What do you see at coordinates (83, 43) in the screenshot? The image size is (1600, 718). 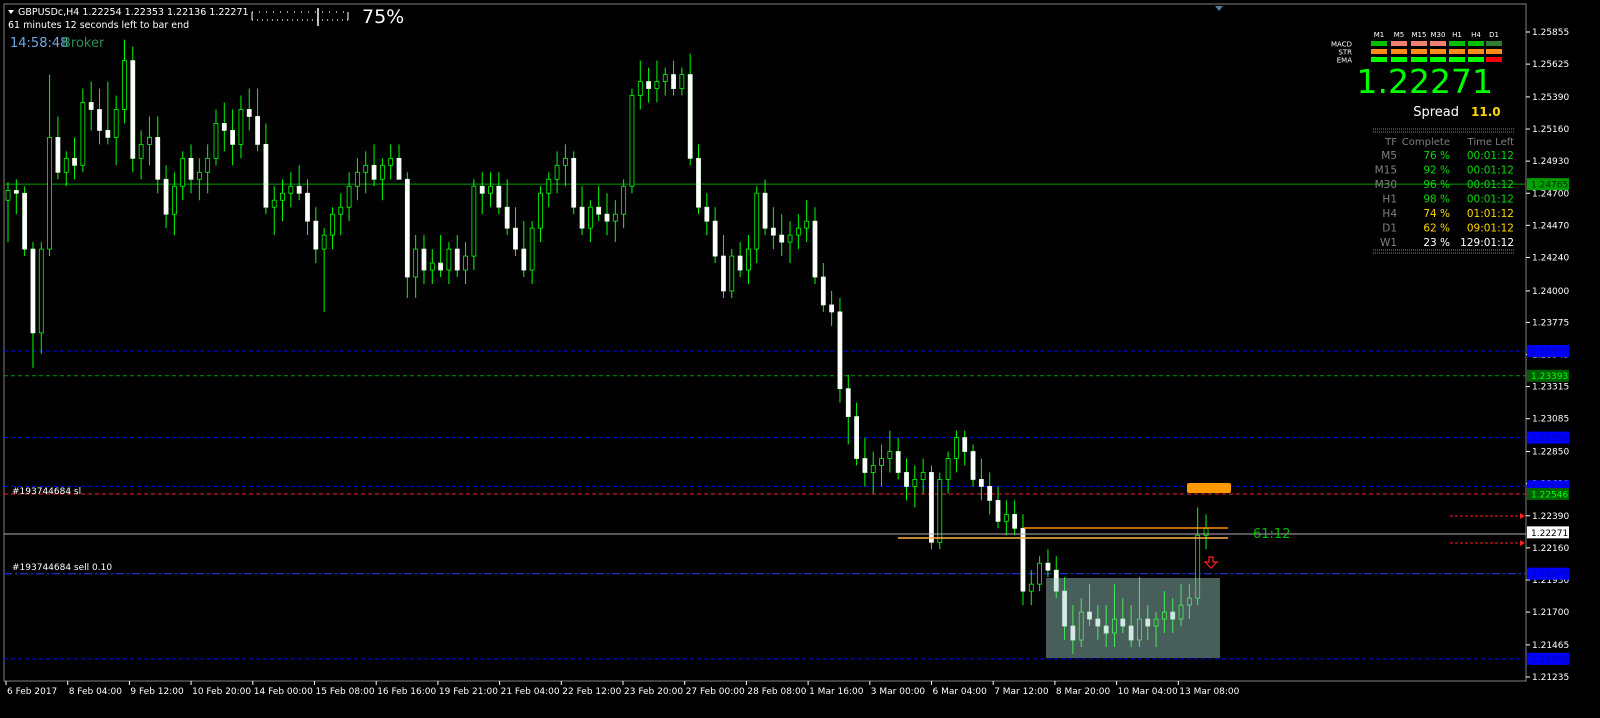 I see `clock-source: Broker` at bounding box center [83, 43].